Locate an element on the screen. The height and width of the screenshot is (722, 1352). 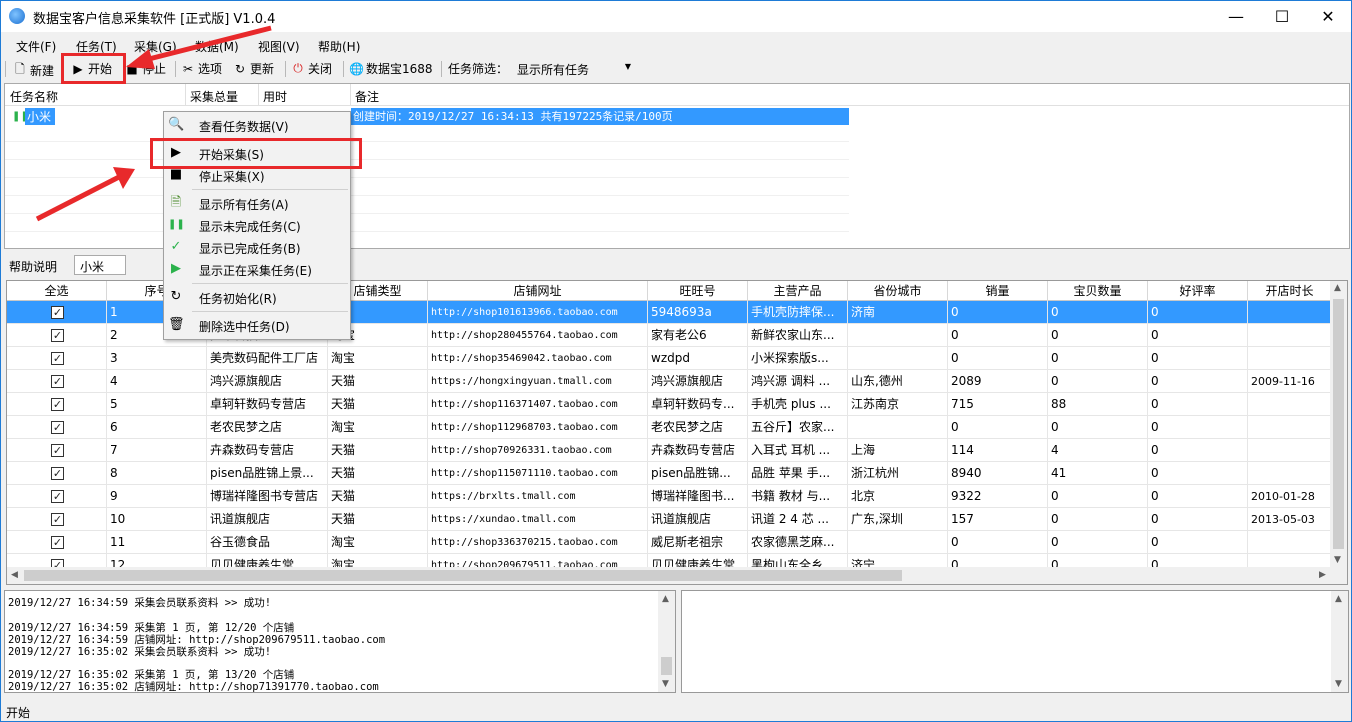
col-time: 用时 is located at coordinates (275, 96).